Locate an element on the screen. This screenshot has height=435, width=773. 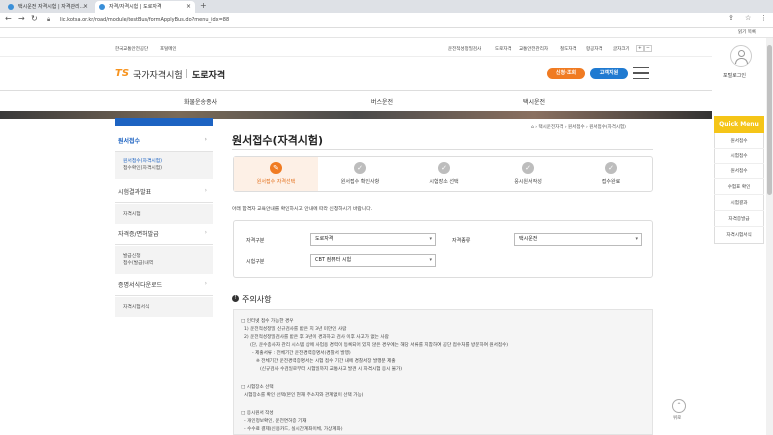
chevron-up-icon: ⌃ is located at coordinates (679, 406).